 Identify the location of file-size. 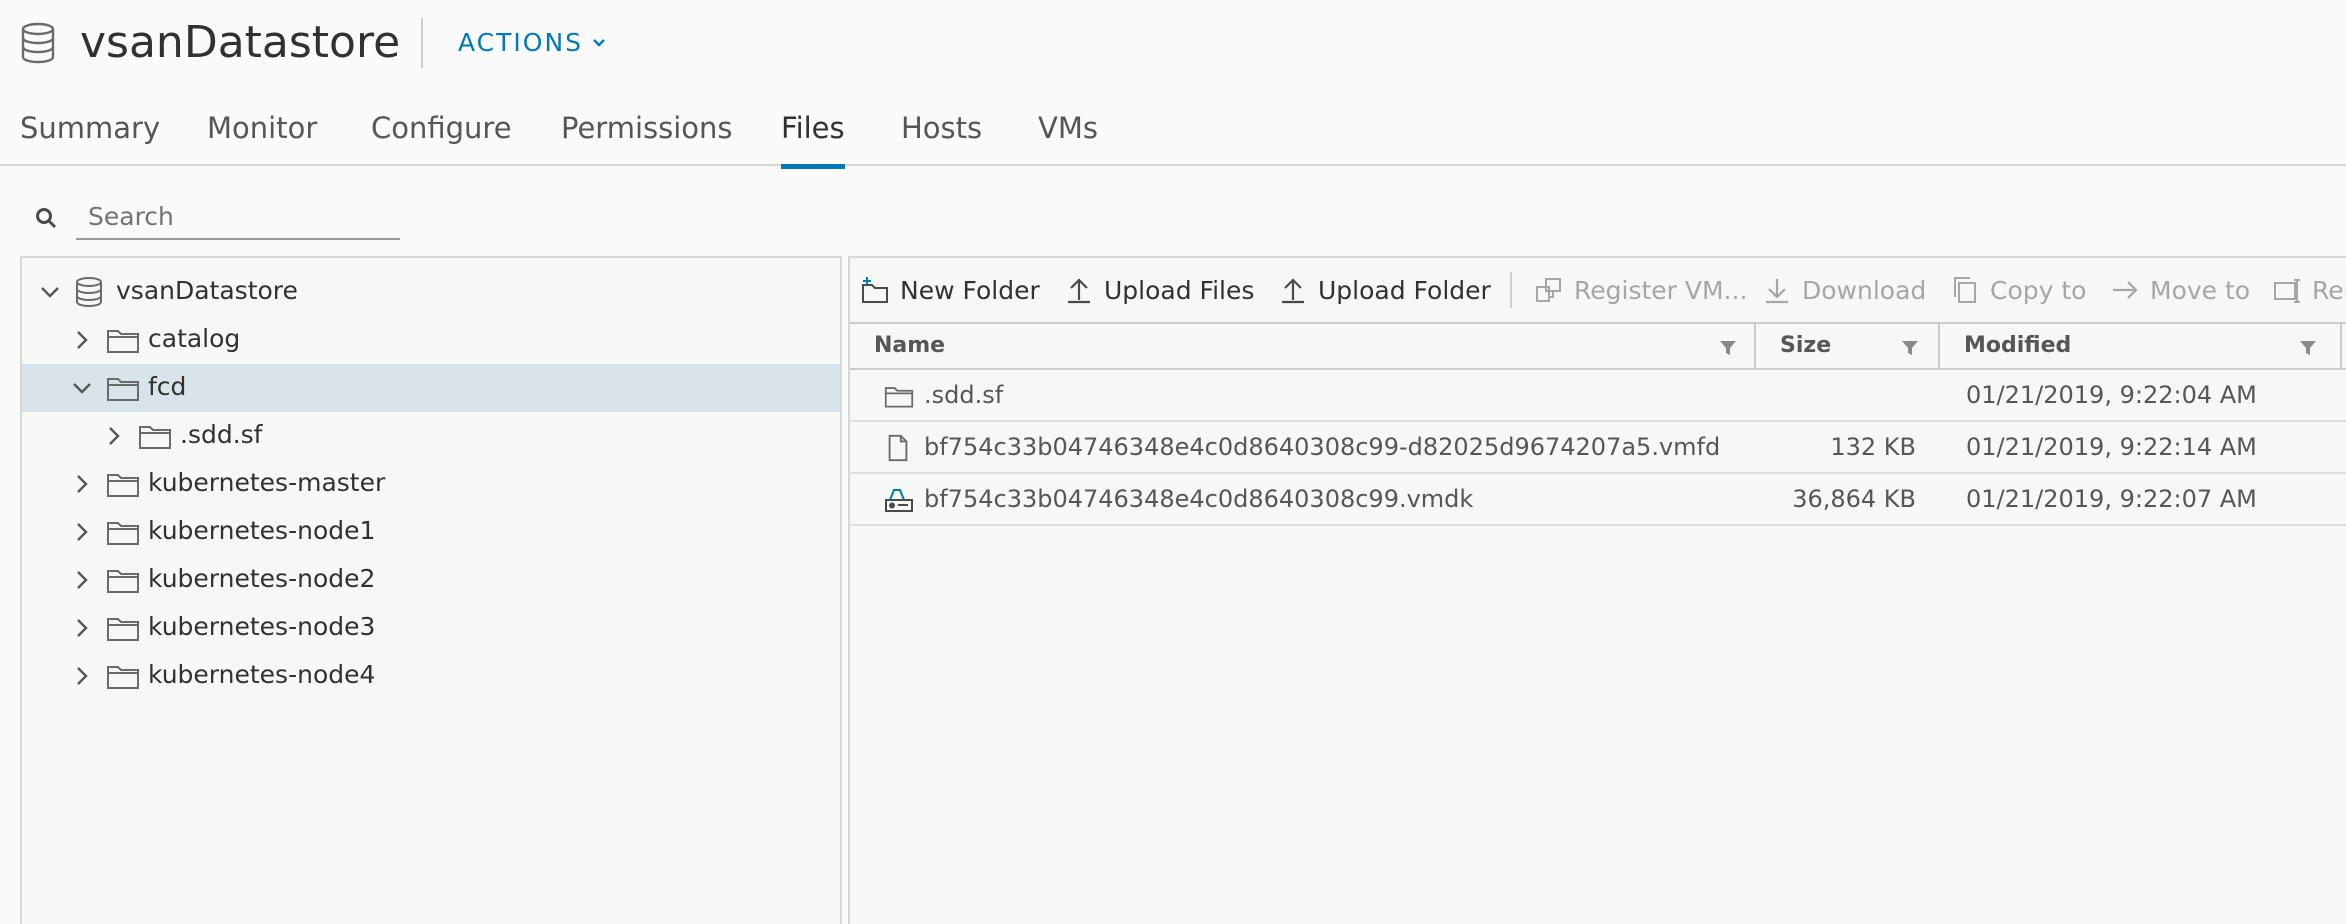
(1836, 395).